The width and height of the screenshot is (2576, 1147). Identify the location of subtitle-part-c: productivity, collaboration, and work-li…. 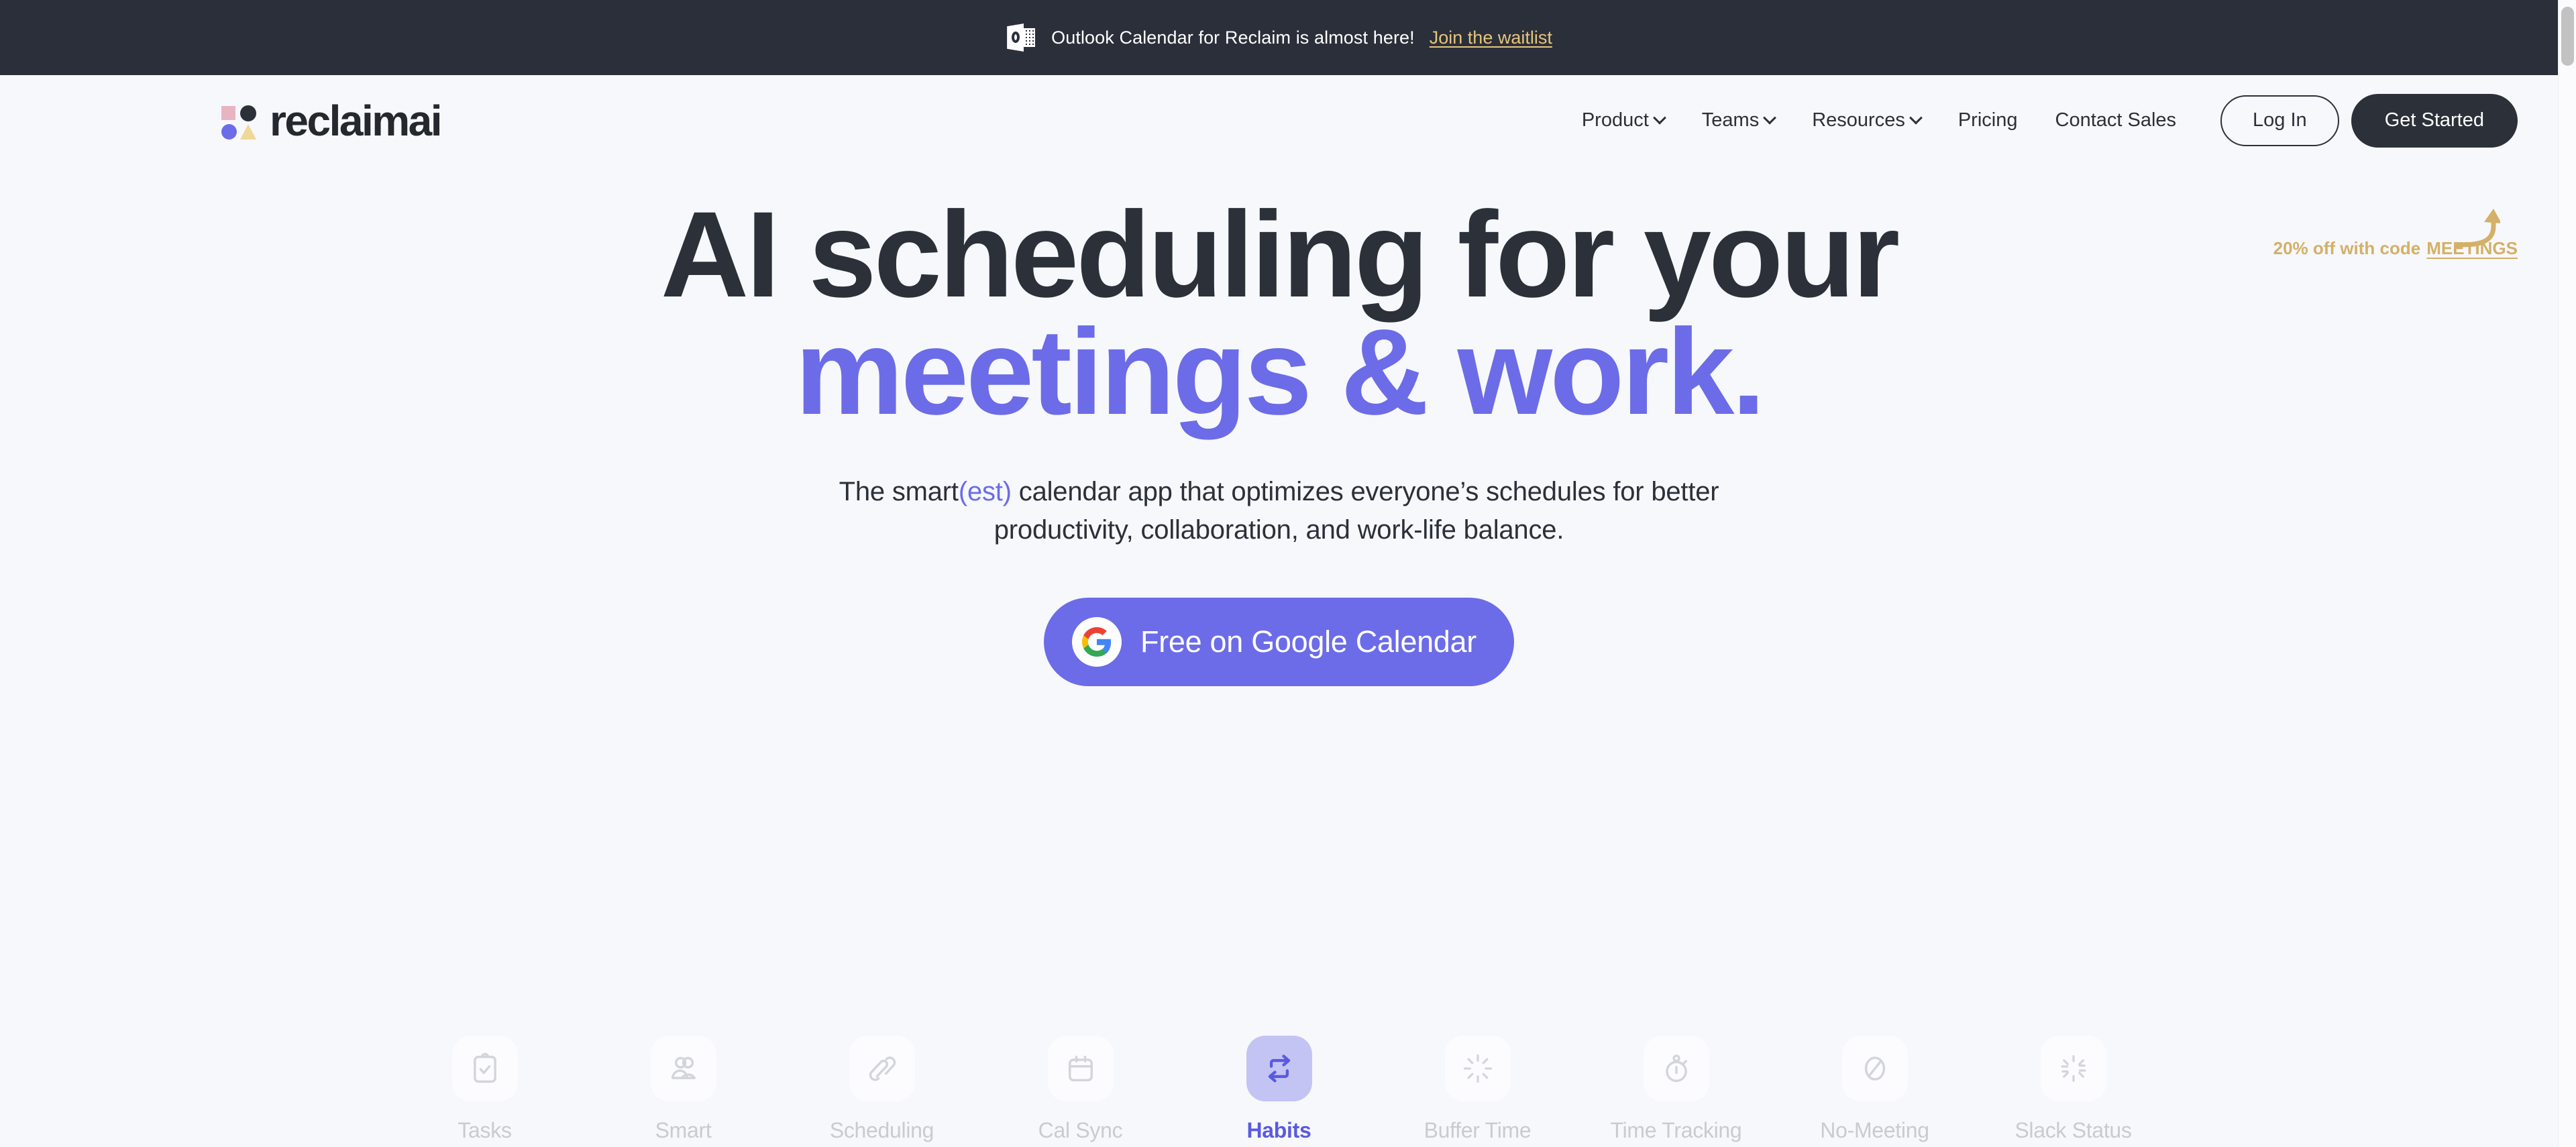
(1279, 530).